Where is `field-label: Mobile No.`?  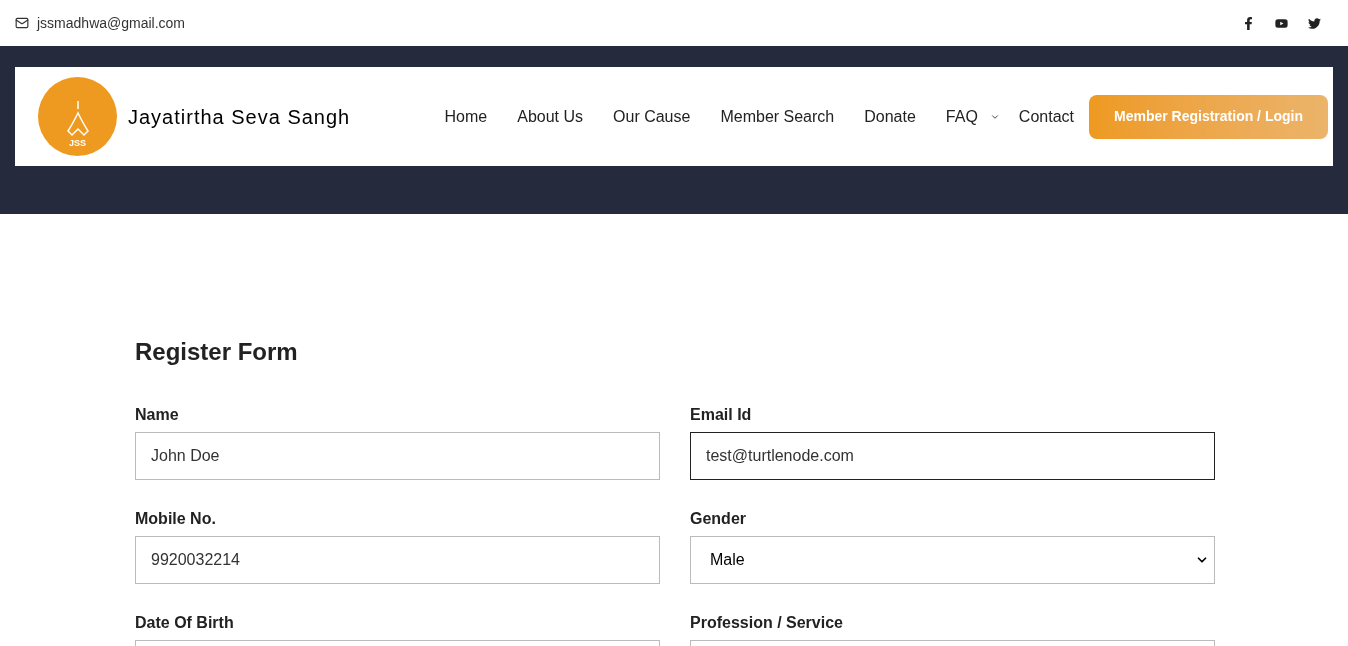
field-label: Mobile No. is located at coordinates (176, 519).